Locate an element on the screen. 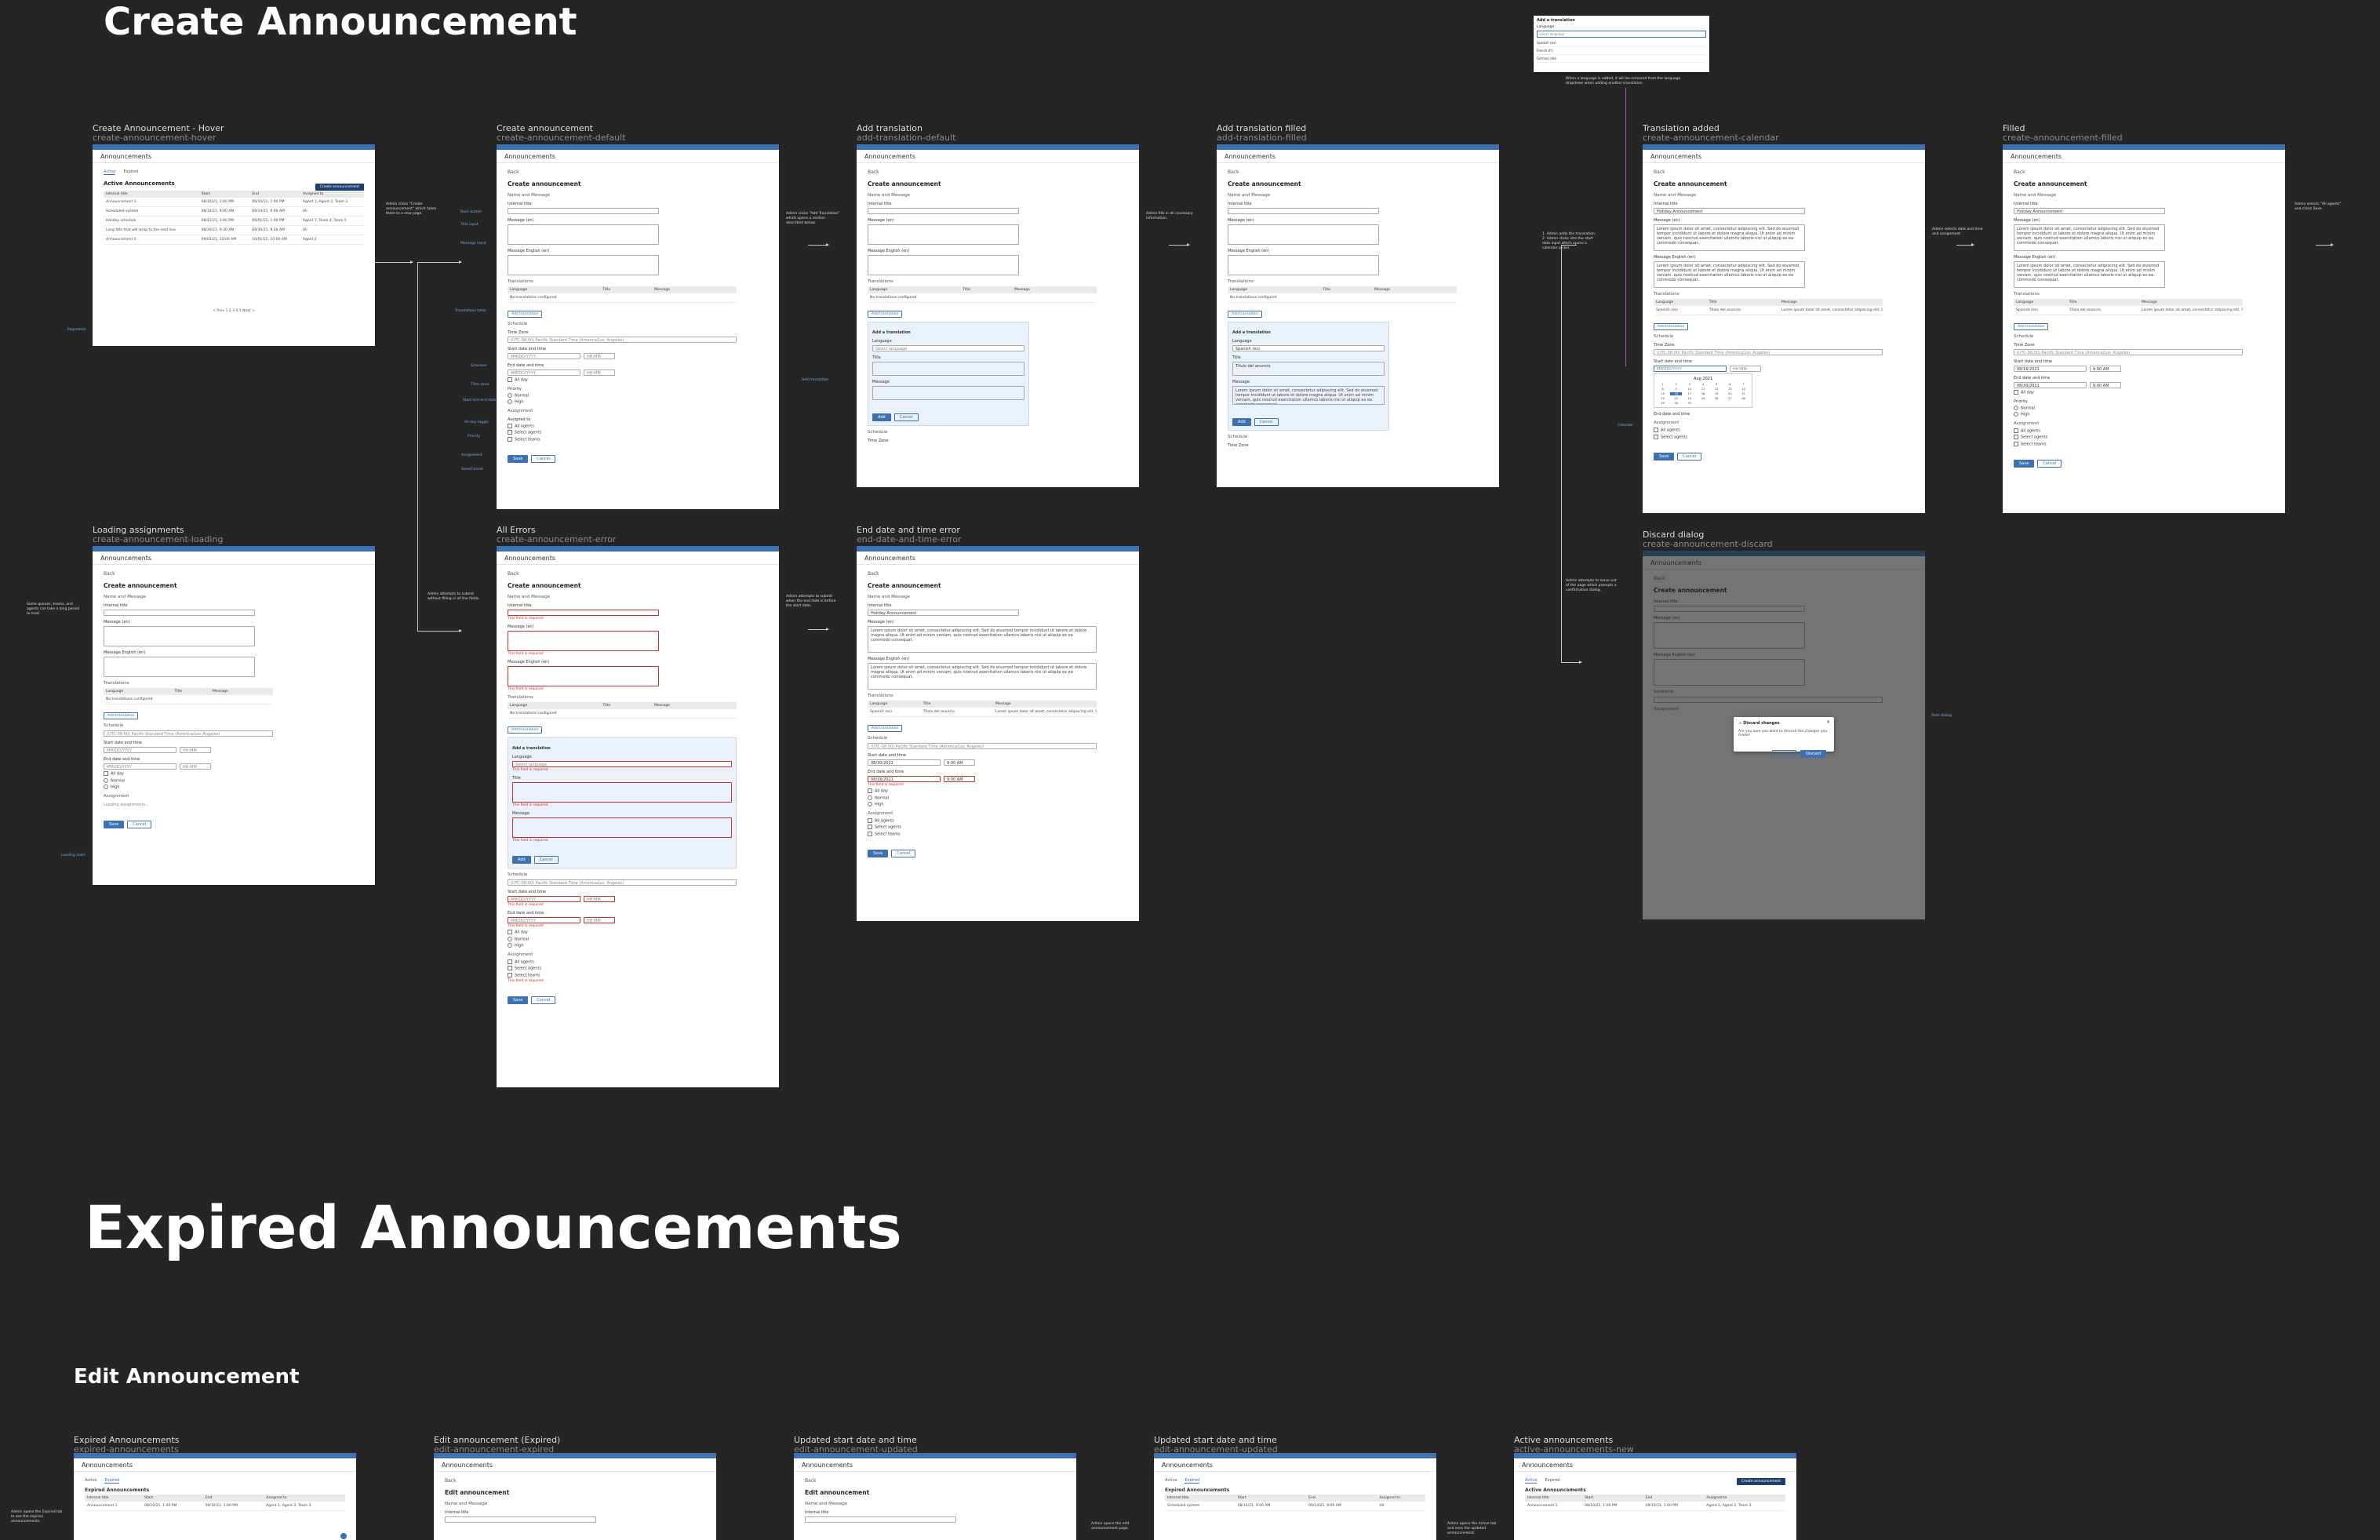  calendar-day: 30 is located at coordinates (1676, 403).